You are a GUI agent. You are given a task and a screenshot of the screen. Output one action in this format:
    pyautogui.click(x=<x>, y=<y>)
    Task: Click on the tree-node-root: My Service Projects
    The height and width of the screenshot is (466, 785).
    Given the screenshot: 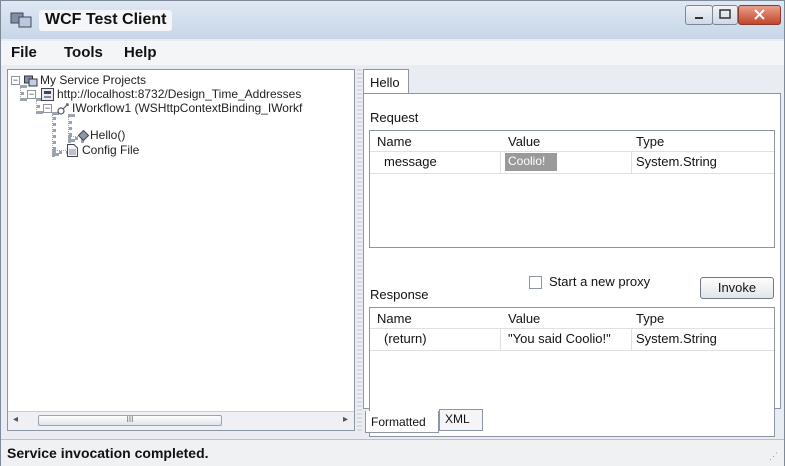 What is the action you would take?
    pyautogui.click(x=93, y=80)
    